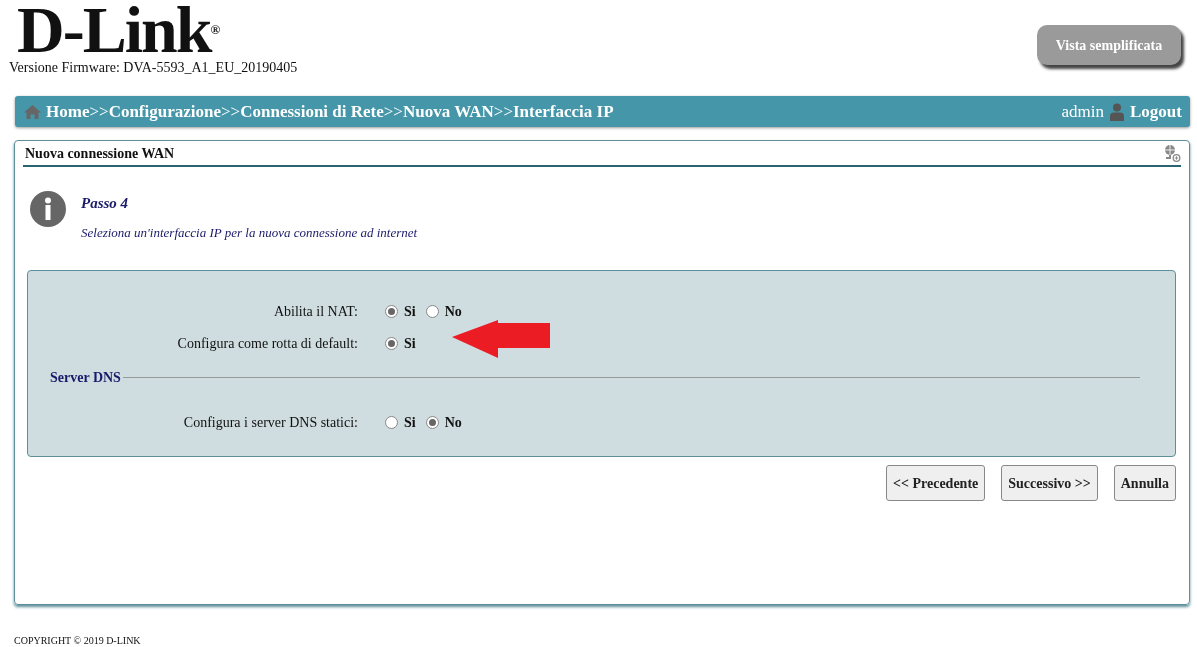  I want to click on logo-text: D-Link®, so click(118, 30).